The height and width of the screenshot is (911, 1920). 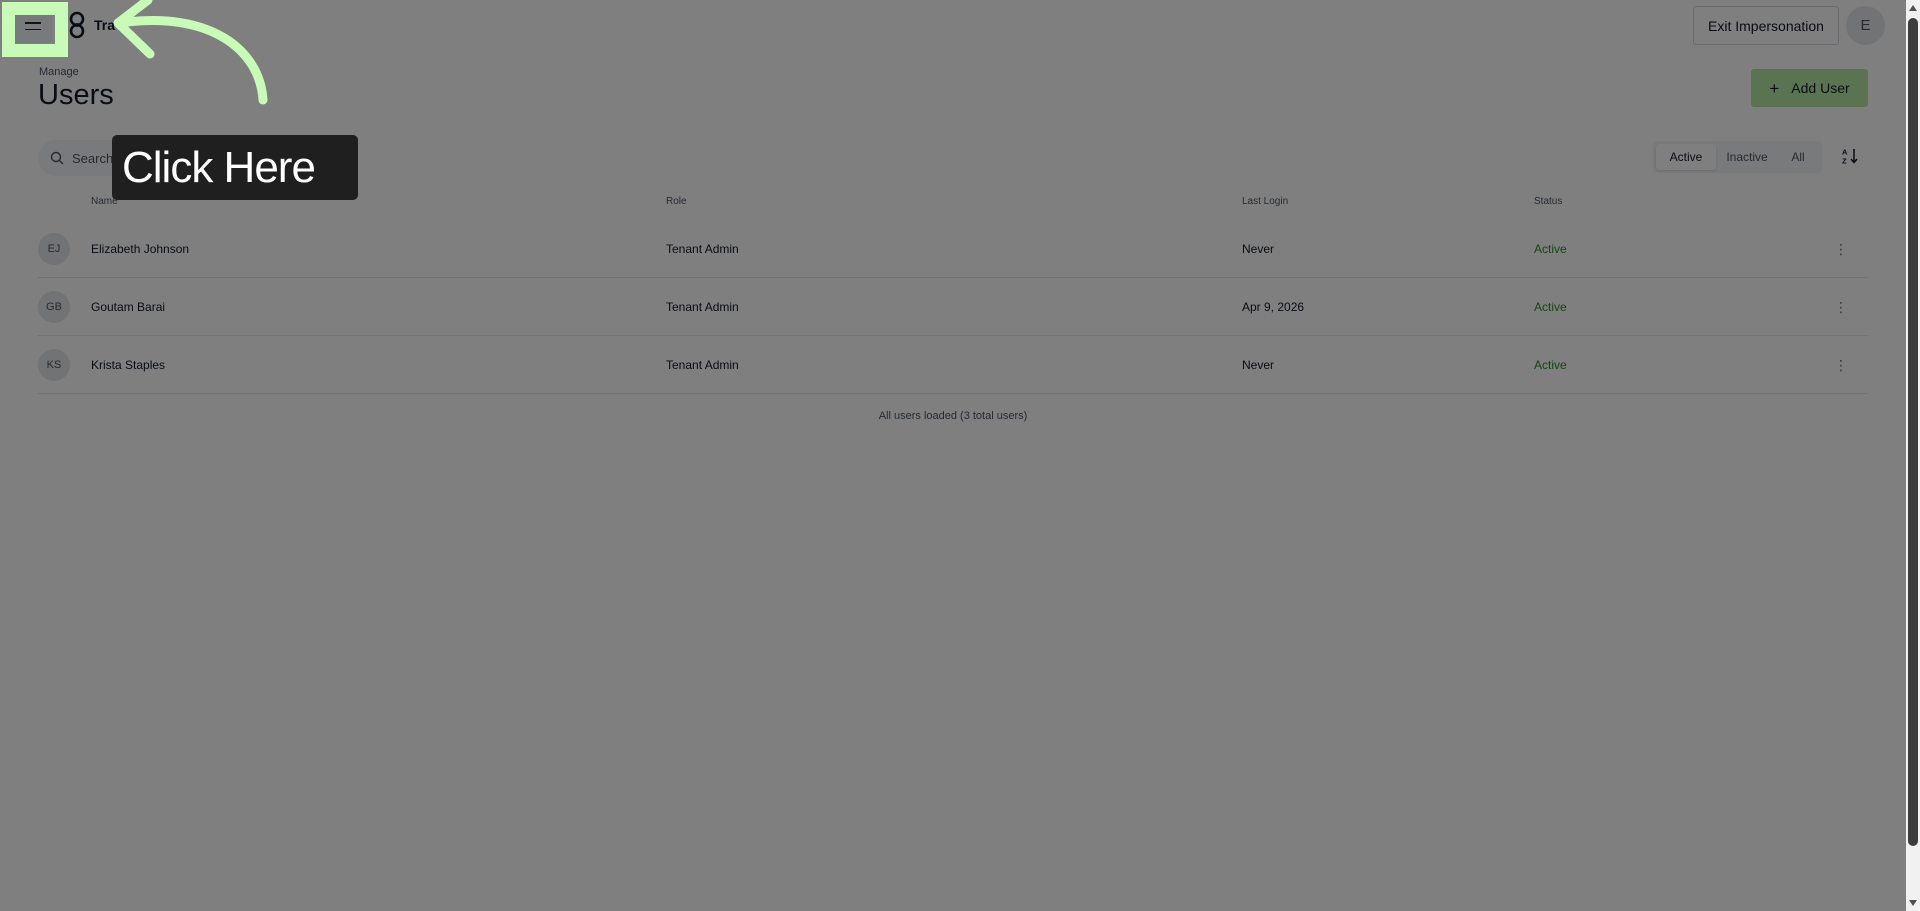 What do you see at coordinates (57, 158) in the screenshot?
I see `search-icon` at bounding box center [57, 158].